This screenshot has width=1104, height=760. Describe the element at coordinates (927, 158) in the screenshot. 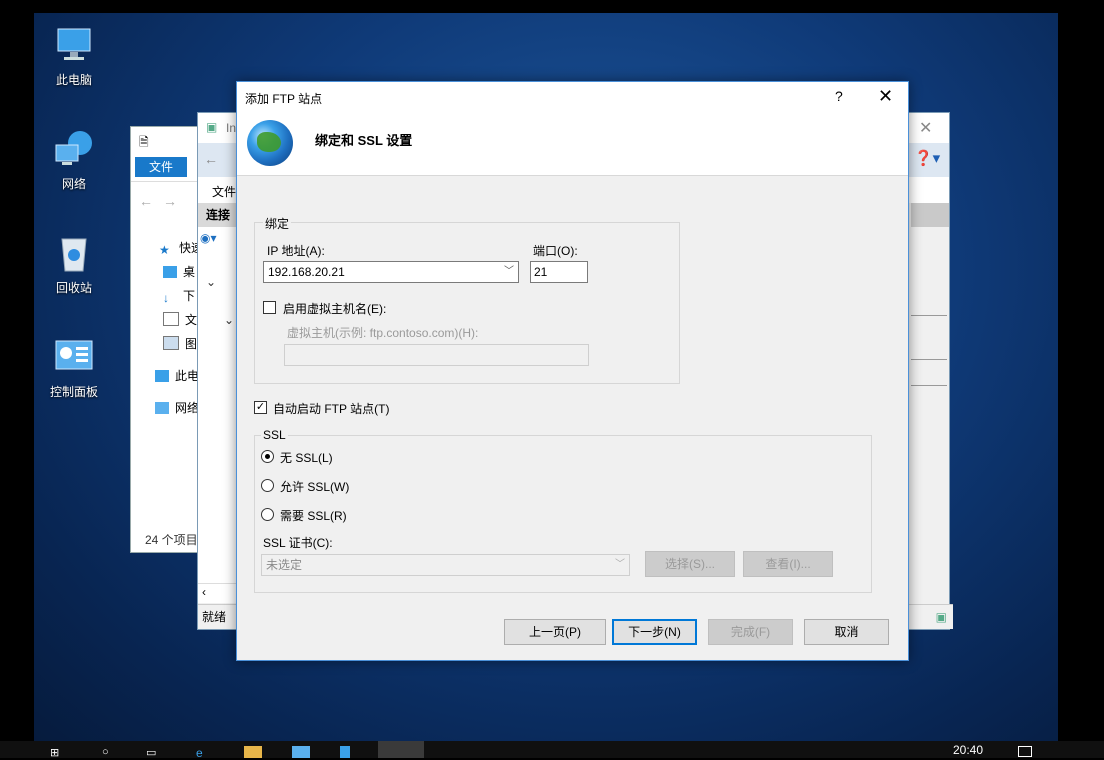

I see `help-icon: ❓▾` at that location.